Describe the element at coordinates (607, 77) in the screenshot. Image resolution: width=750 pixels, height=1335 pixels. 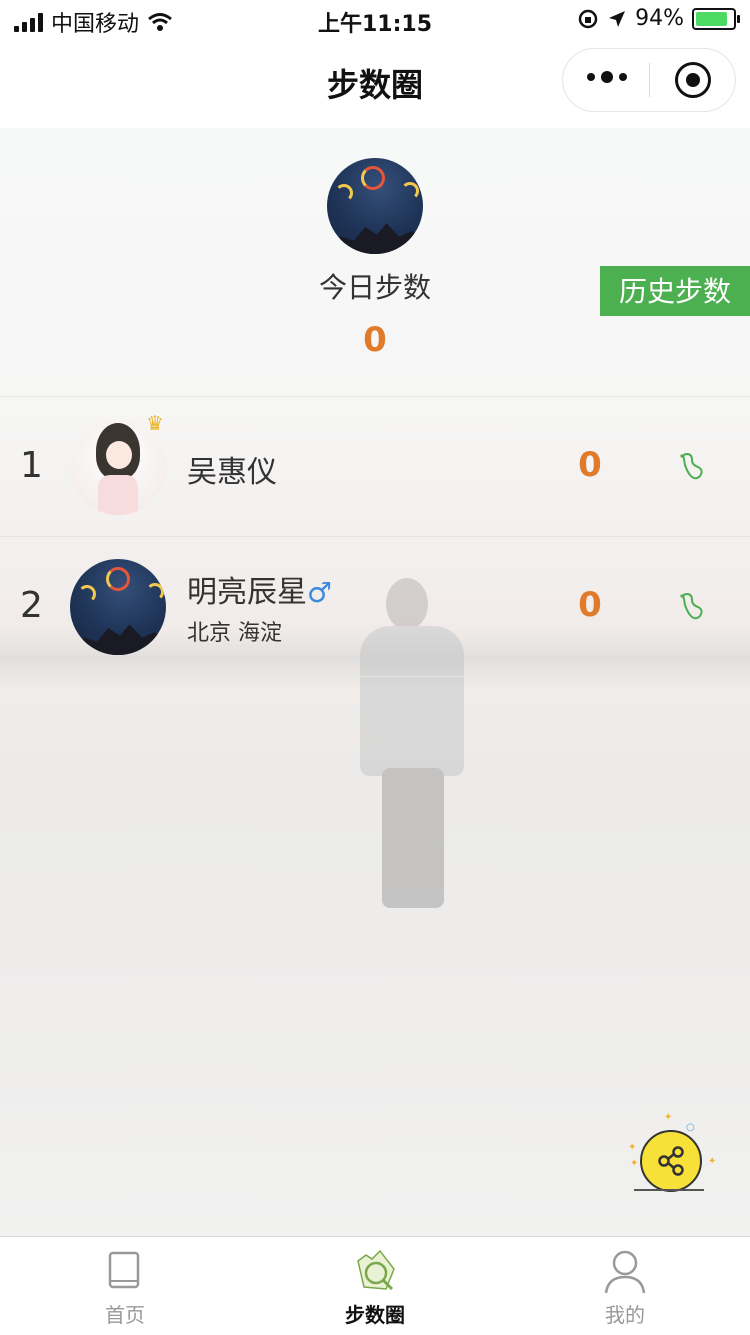
I see `more-icon` at that location.